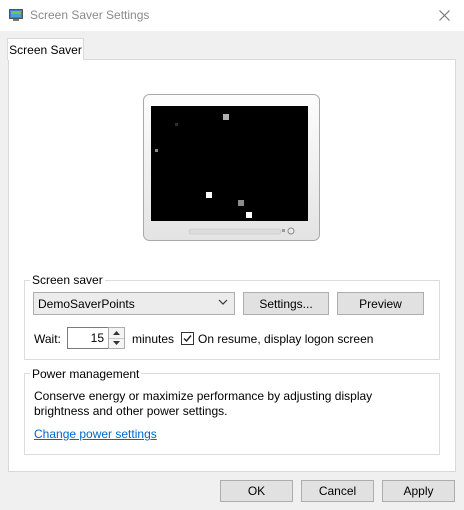  What do you see at coordinates (86, 374) in the screenshot?
I see `power-management-group-label: Power management` at bounding box center [86, 374].